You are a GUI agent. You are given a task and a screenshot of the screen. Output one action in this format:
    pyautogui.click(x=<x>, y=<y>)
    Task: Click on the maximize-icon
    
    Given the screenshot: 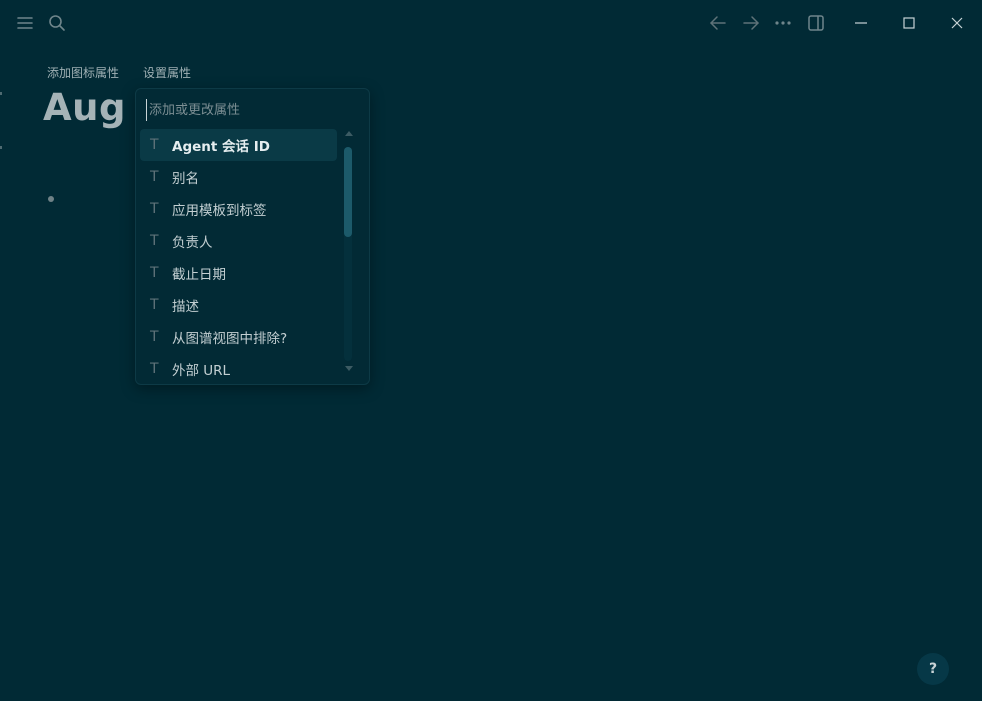 What is the action you would take?
    pyautogui.click(x=909, y=23)
    